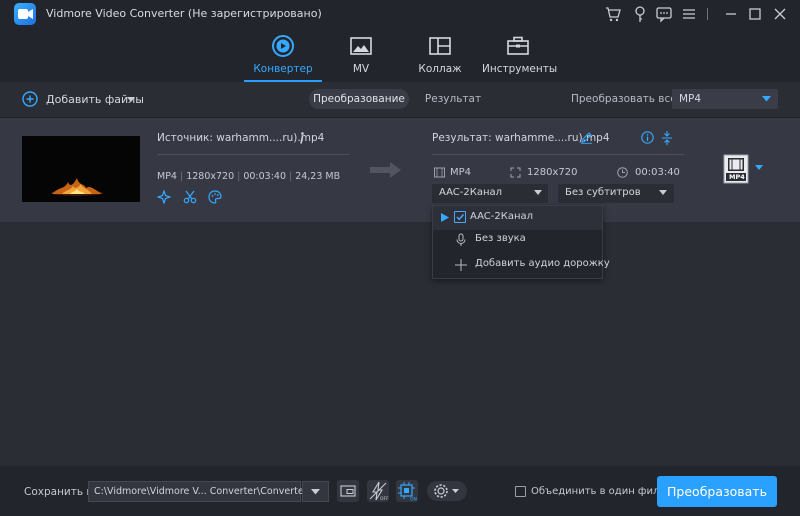 Image resolution: width=800 pixels, height=516 pixels. I want to click on dropdown-item-aac: AAC-2Канал, so click(517, 218).